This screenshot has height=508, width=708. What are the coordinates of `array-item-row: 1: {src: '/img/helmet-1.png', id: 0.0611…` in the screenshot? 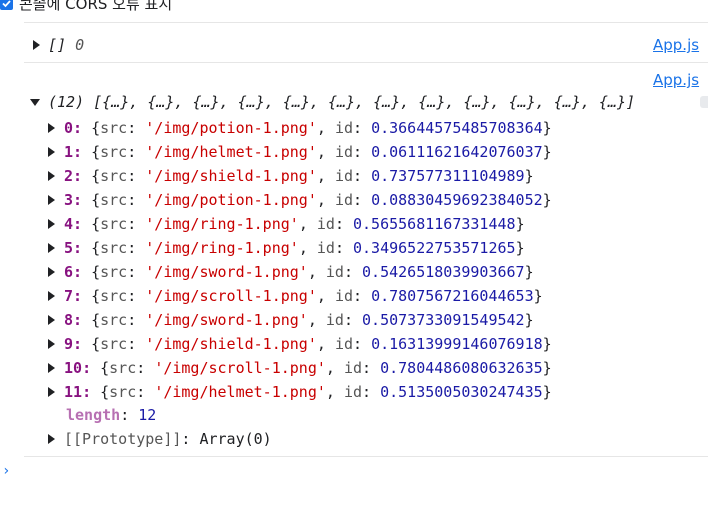 It's located at (300, 152).